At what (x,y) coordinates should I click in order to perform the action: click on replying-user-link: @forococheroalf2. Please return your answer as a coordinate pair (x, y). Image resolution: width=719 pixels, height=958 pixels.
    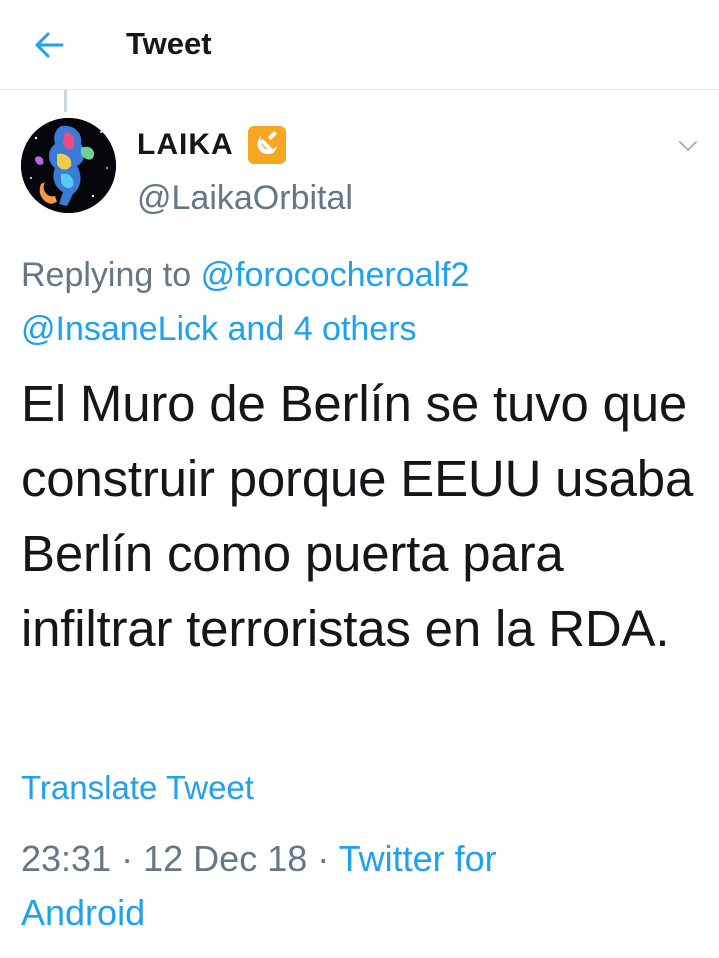
    Looking at the image, I should click on (335, 275).